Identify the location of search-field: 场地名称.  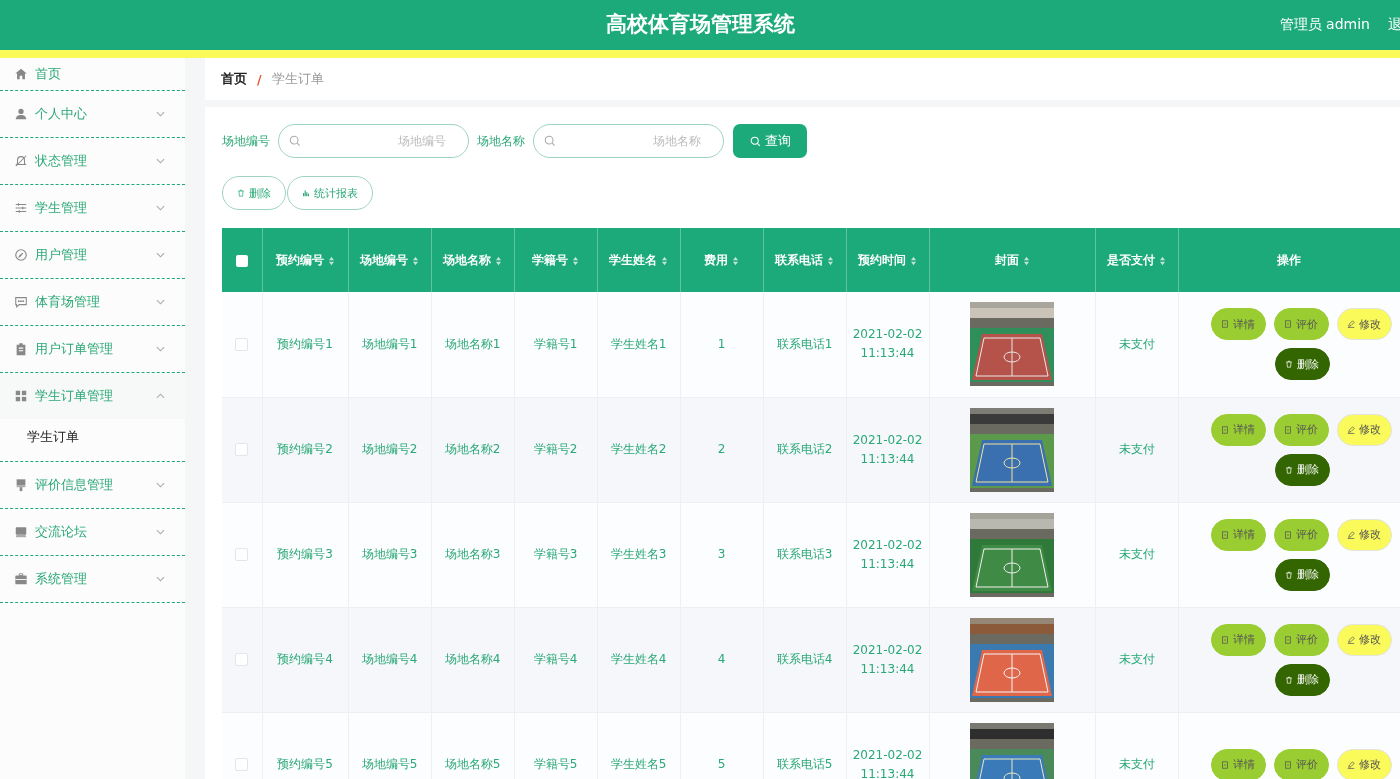
(628, 141).